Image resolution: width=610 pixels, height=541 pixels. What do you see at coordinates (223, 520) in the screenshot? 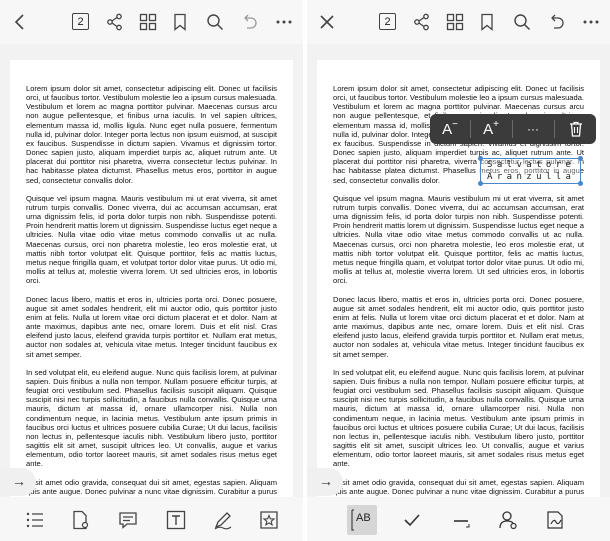
I see `draw-pen-icon` at bounding box center [223, 520].